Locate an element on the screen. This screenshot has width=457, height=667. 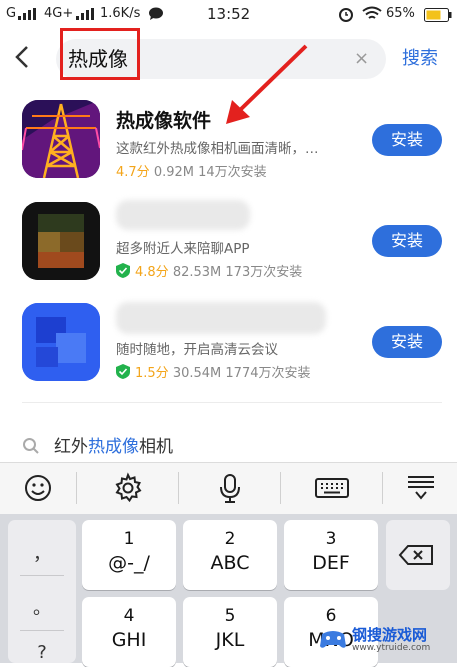
search-suggestion: 红外热成像相机 is located at coordinates (97, 444).